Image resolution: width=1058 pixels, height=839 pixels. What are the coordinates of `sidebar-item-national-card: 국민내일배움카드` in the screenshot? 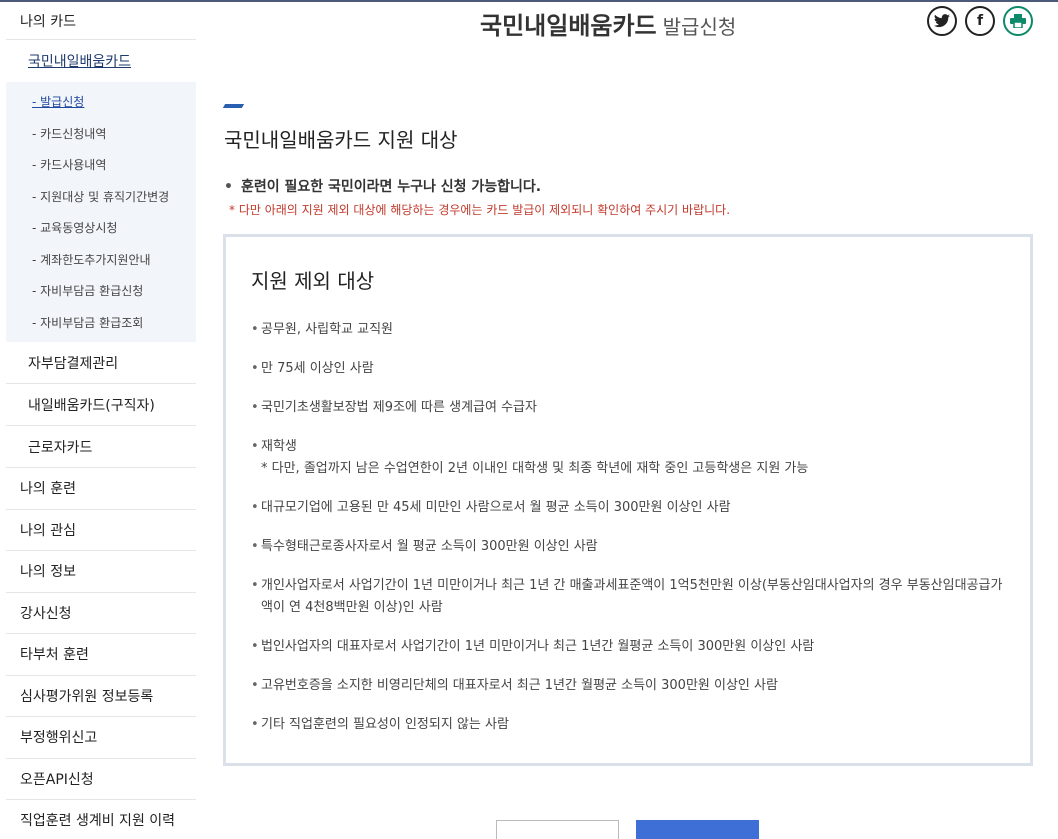 It's located at (101, 61).